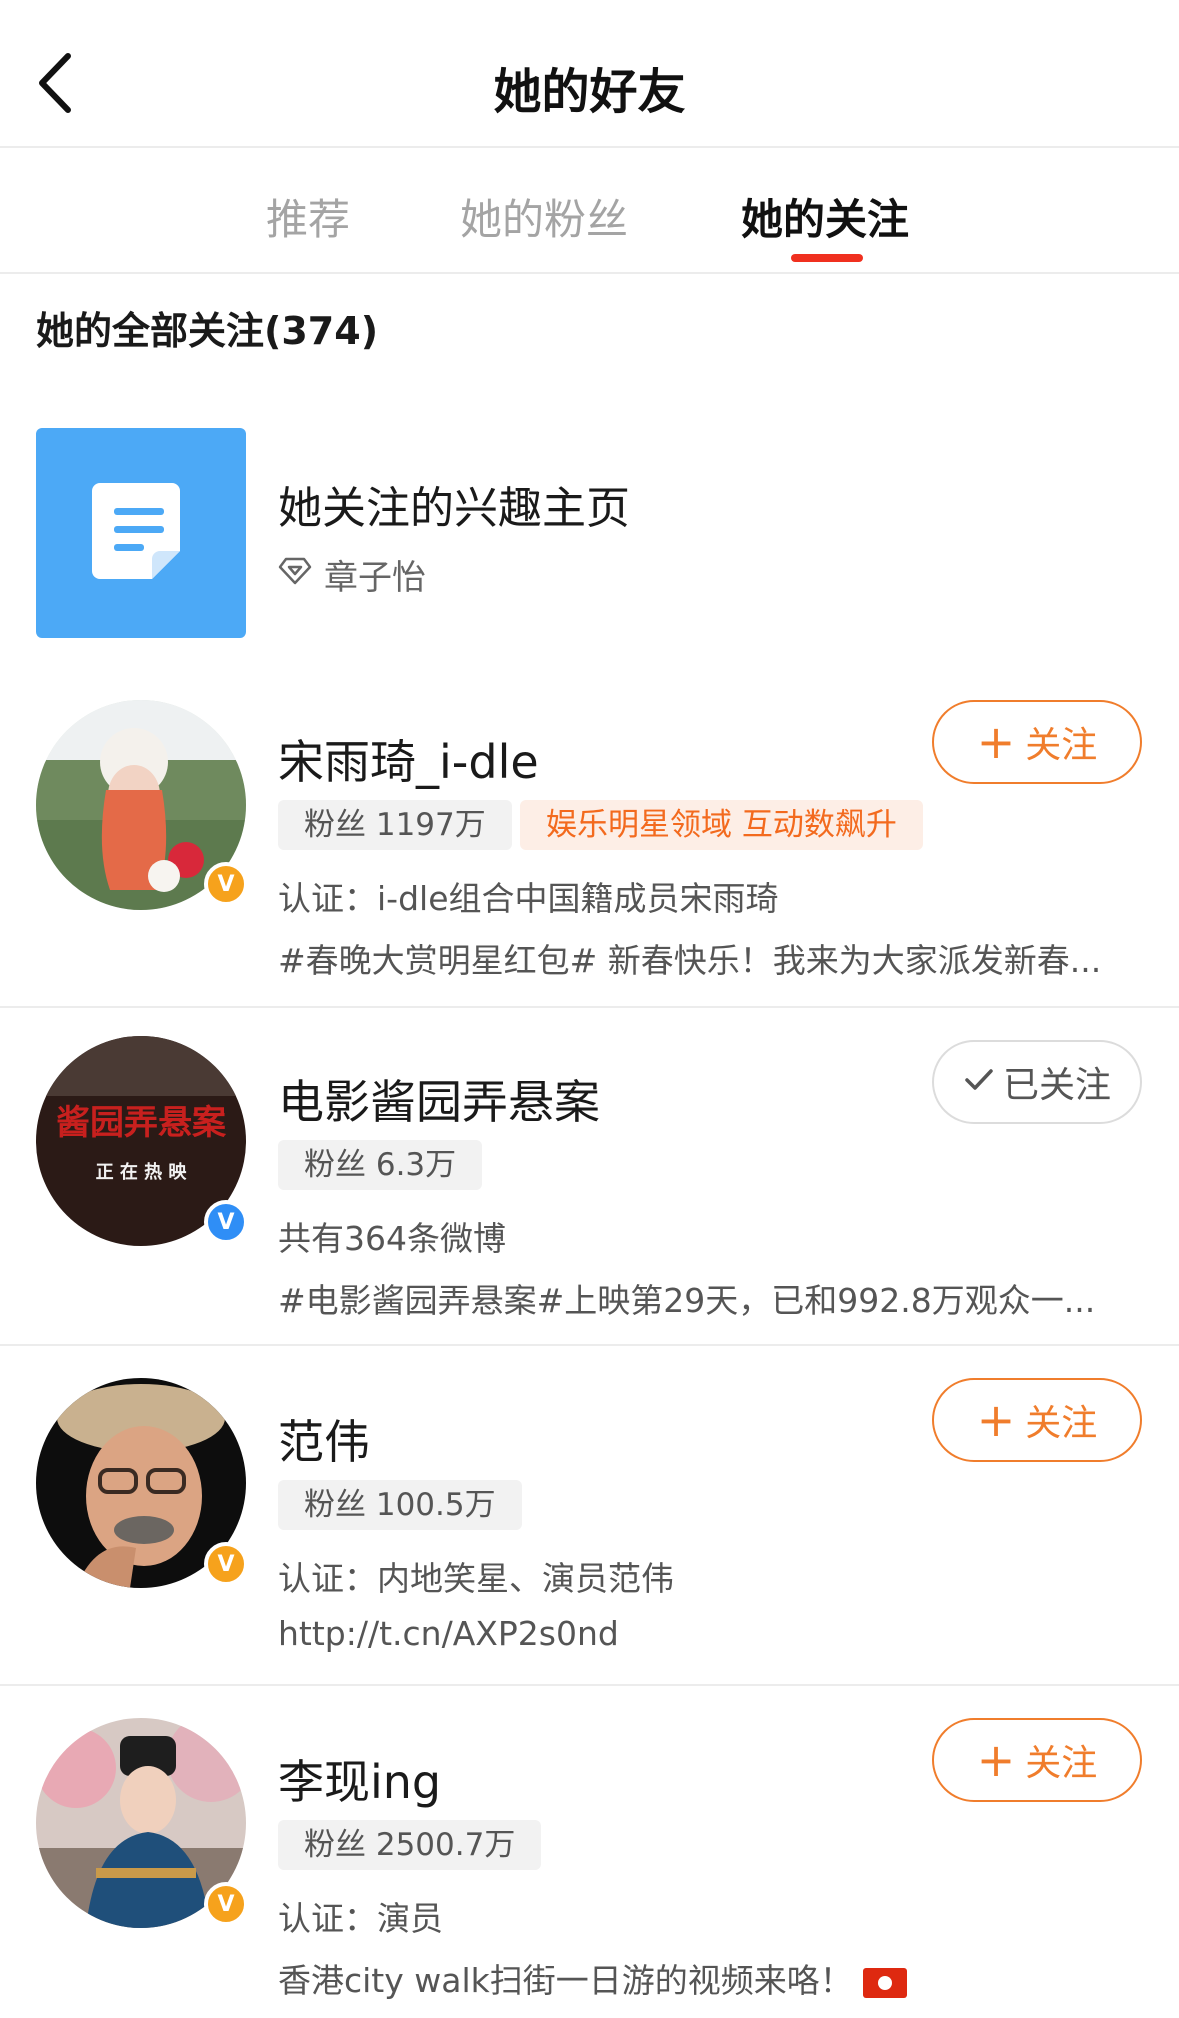 The height and width of the screenshot is (2018, 1179). I want to click on interest-title: 她关注的兴趣主页, so click(454, 508).